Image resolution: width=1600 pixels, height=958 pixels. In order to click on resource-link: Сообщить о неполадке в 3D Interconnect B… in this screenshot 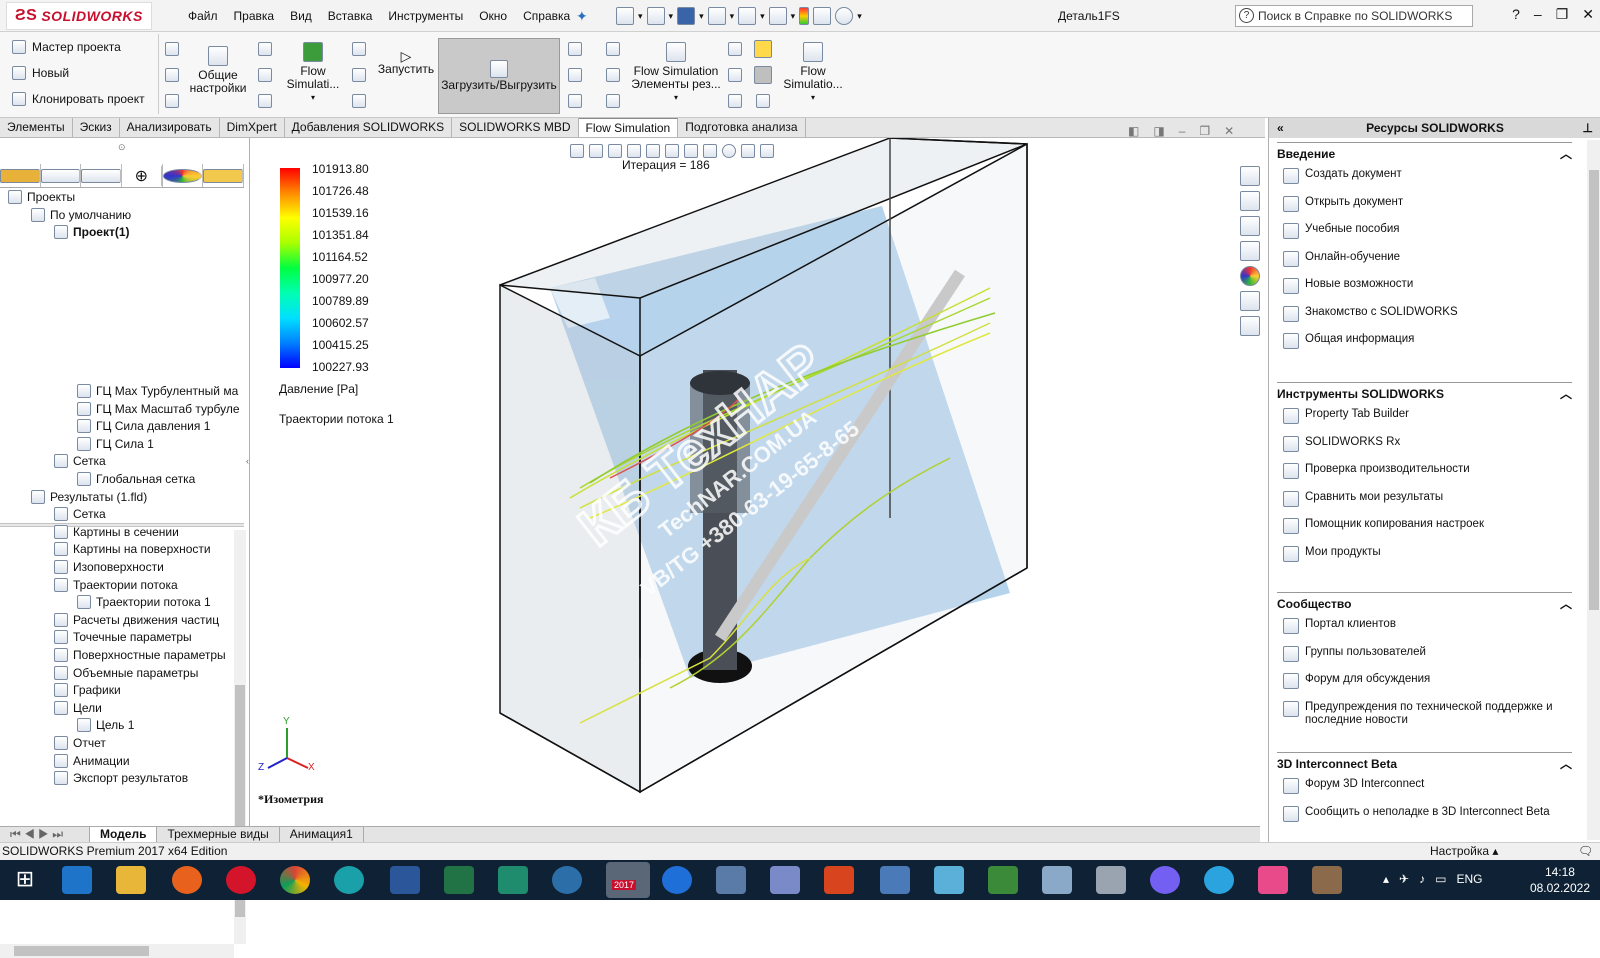, I will do `click(1416, 813)`.